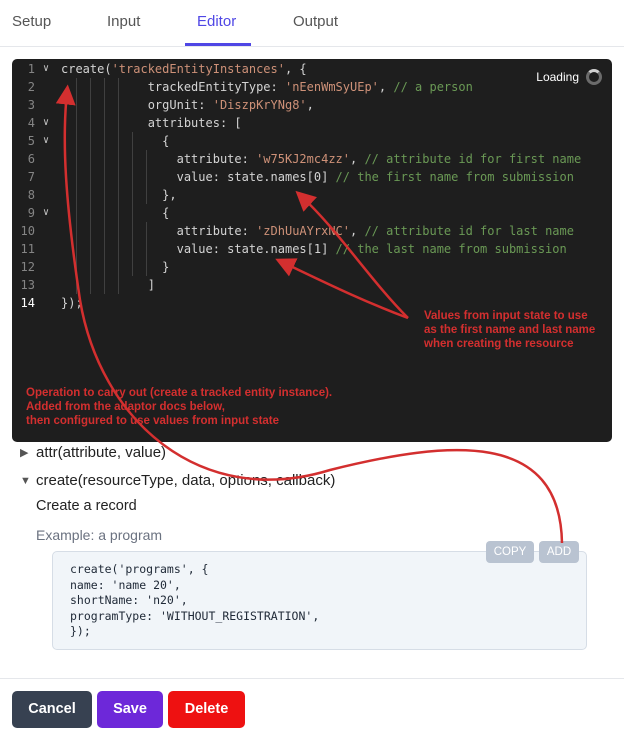  I want to click on active-tab-indicator, so click(218, 44).